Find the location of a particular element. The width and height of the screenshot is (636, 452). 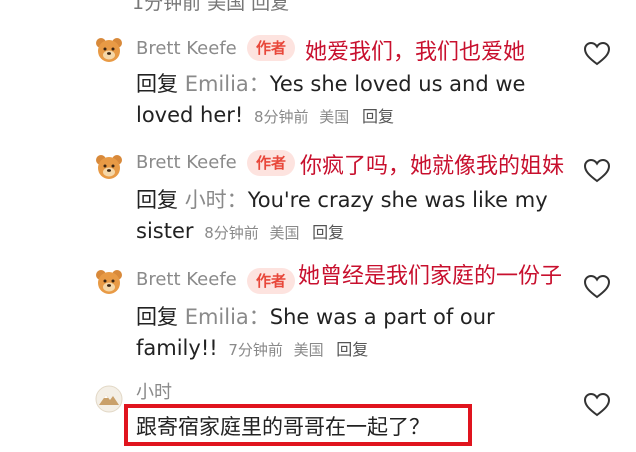

mountain-avatar-icon is located at coordinates (109, 399).